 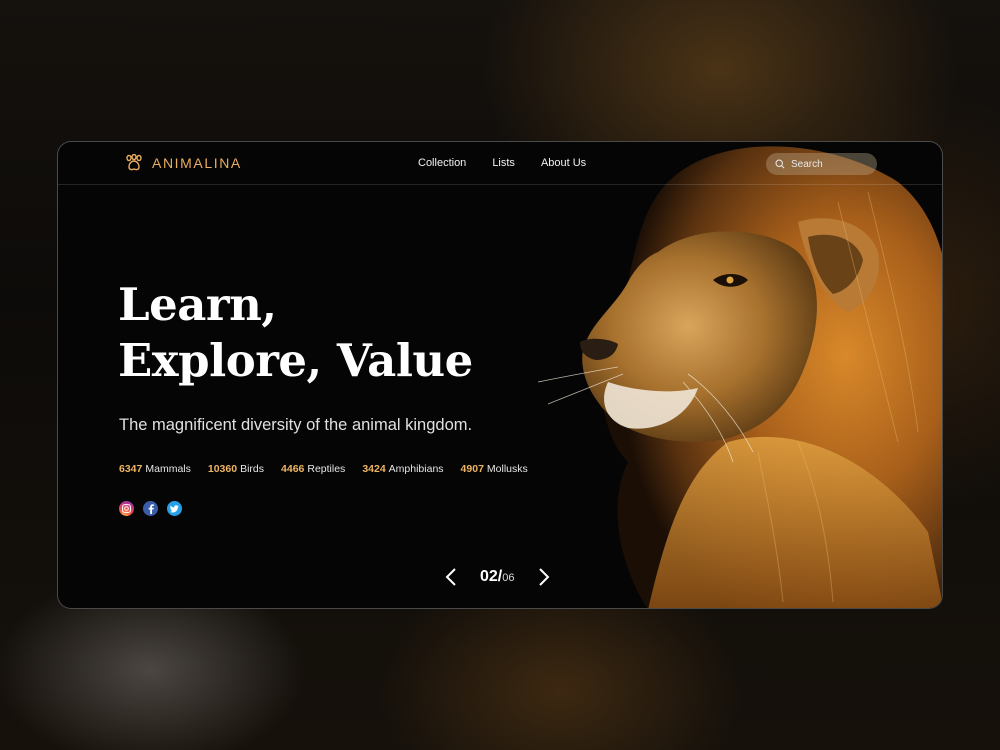 I want to click on top-navbar: ANIMALINA Collection Lists About Us, so click(x=500, y=163).